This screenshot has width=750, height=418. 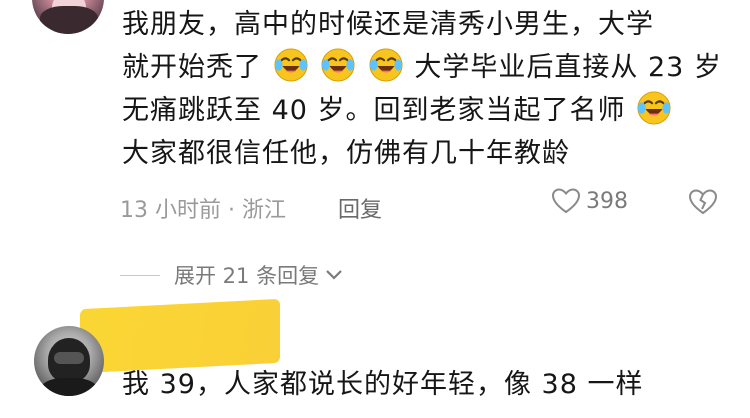 I want to click on comment-line-3: 无痛跳跃至 40 岁。回到老家当起了名师, so click(x=432, y=110).